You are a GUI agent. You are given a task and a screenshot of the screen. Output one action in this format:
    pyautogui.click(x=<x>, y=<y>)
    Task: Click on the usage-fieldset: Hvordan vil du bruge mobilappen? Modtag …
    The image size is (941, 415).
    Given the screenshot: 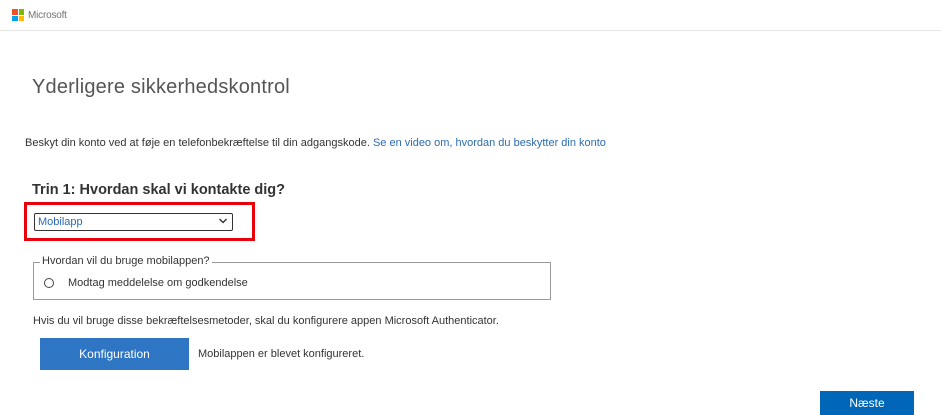 What is the action you would take?
    pyautogui.click(x=292, y=277)
    